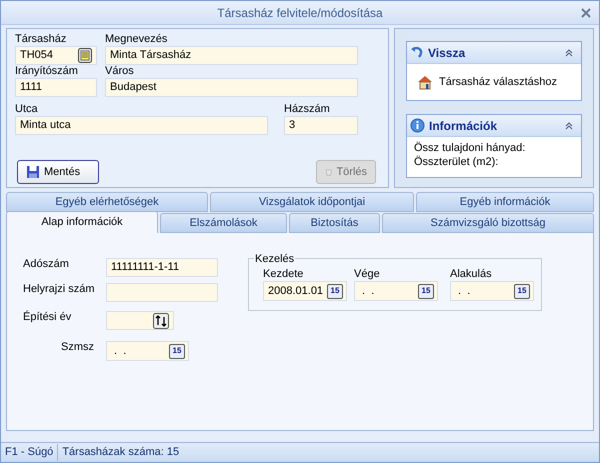  What do you see at coordinates (307, 109) in the screenshot?
I see `field-label: Házszám` at bounding box center [307, 109].